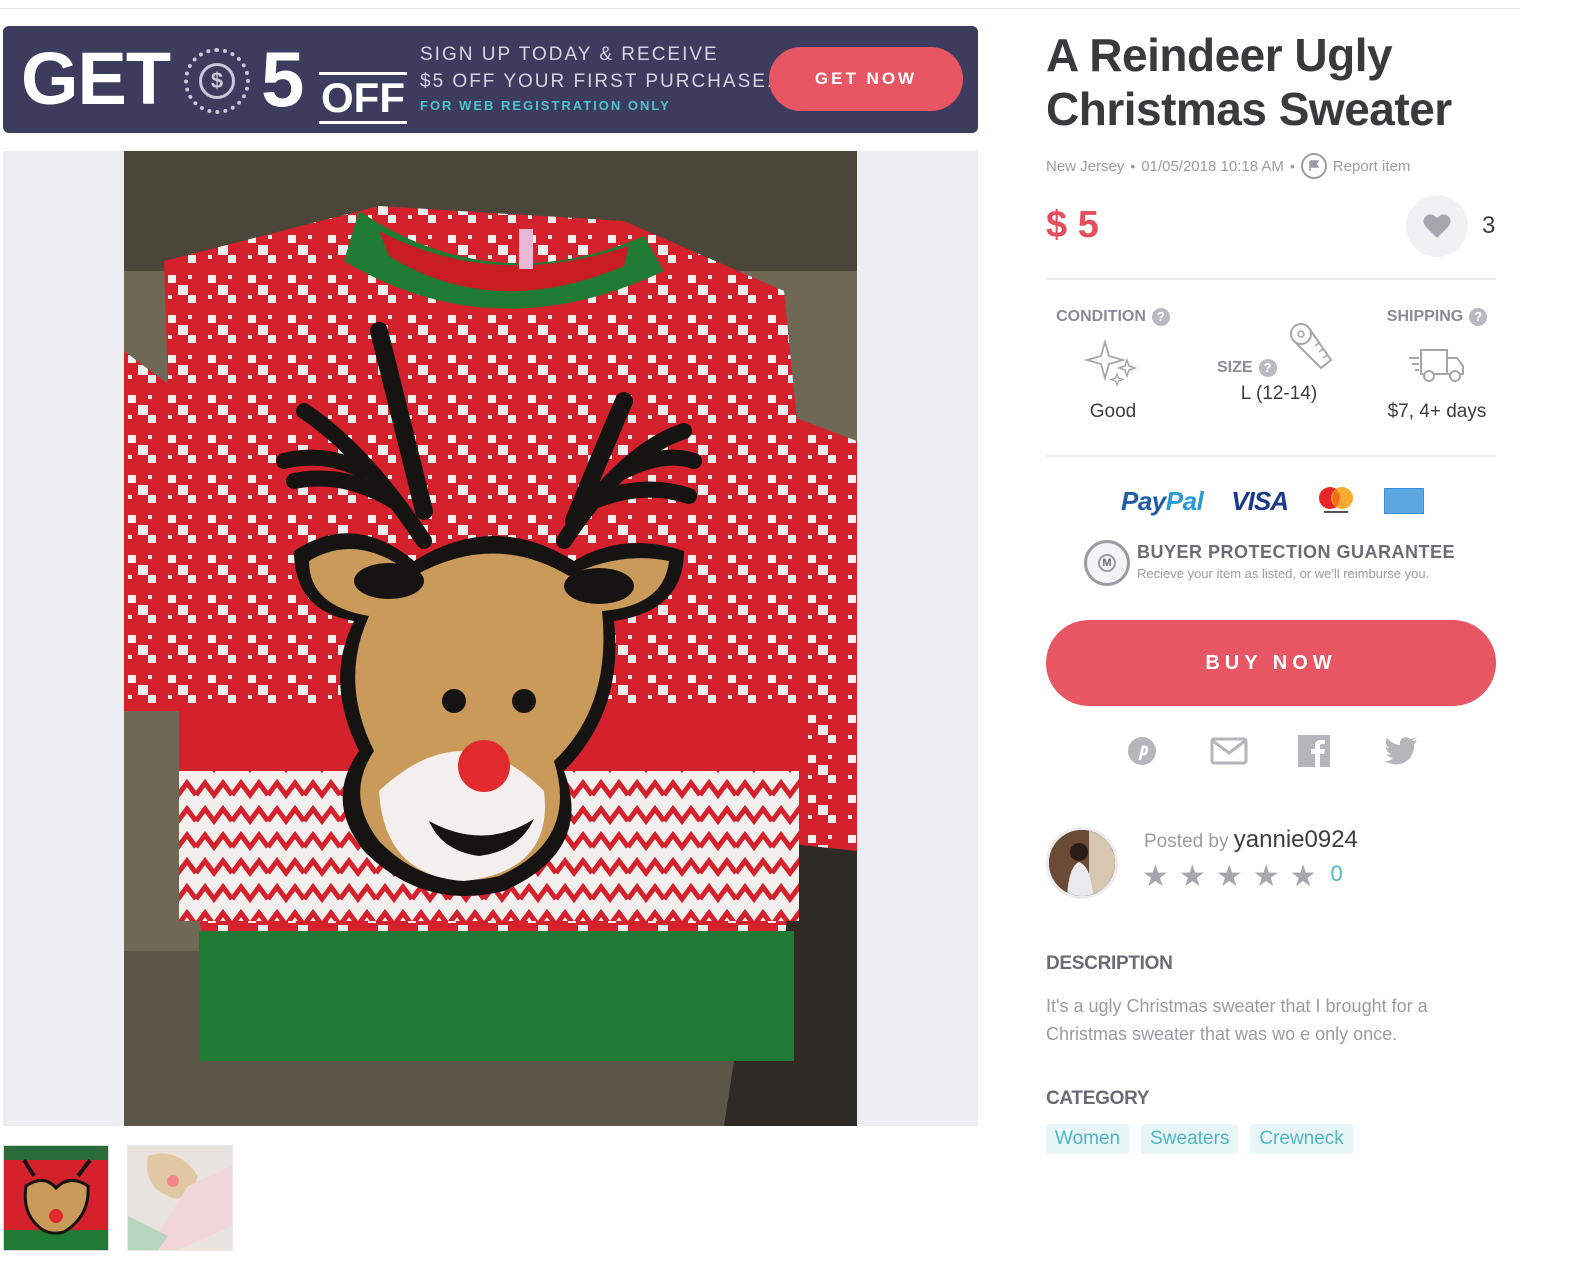  Describe the element at coordinates (1249, 82) in the screenshot. I see `listing-title: A Reindeer Ugly Christmas Sweater` at that location.